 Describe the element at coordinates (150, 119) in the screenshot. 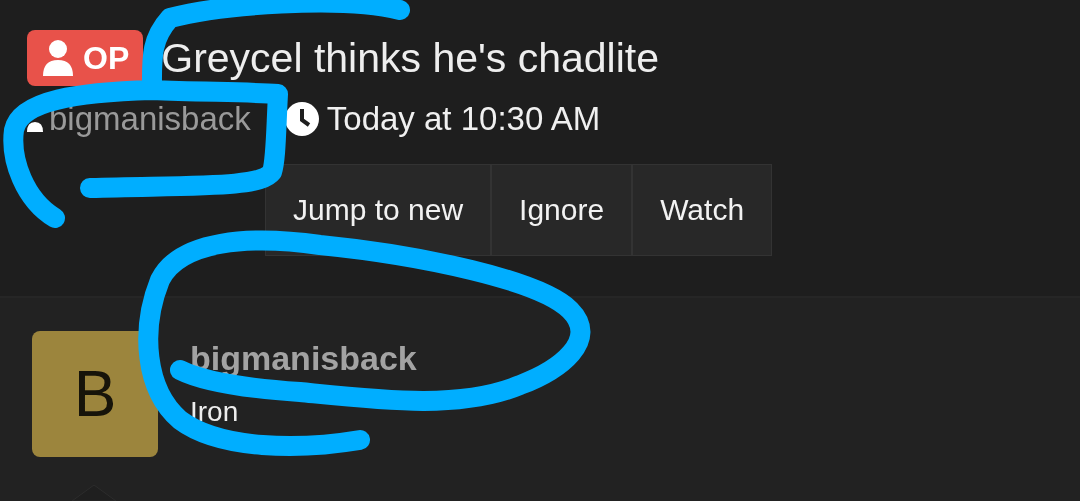

I see `author-link: bigmanisback` at that location.